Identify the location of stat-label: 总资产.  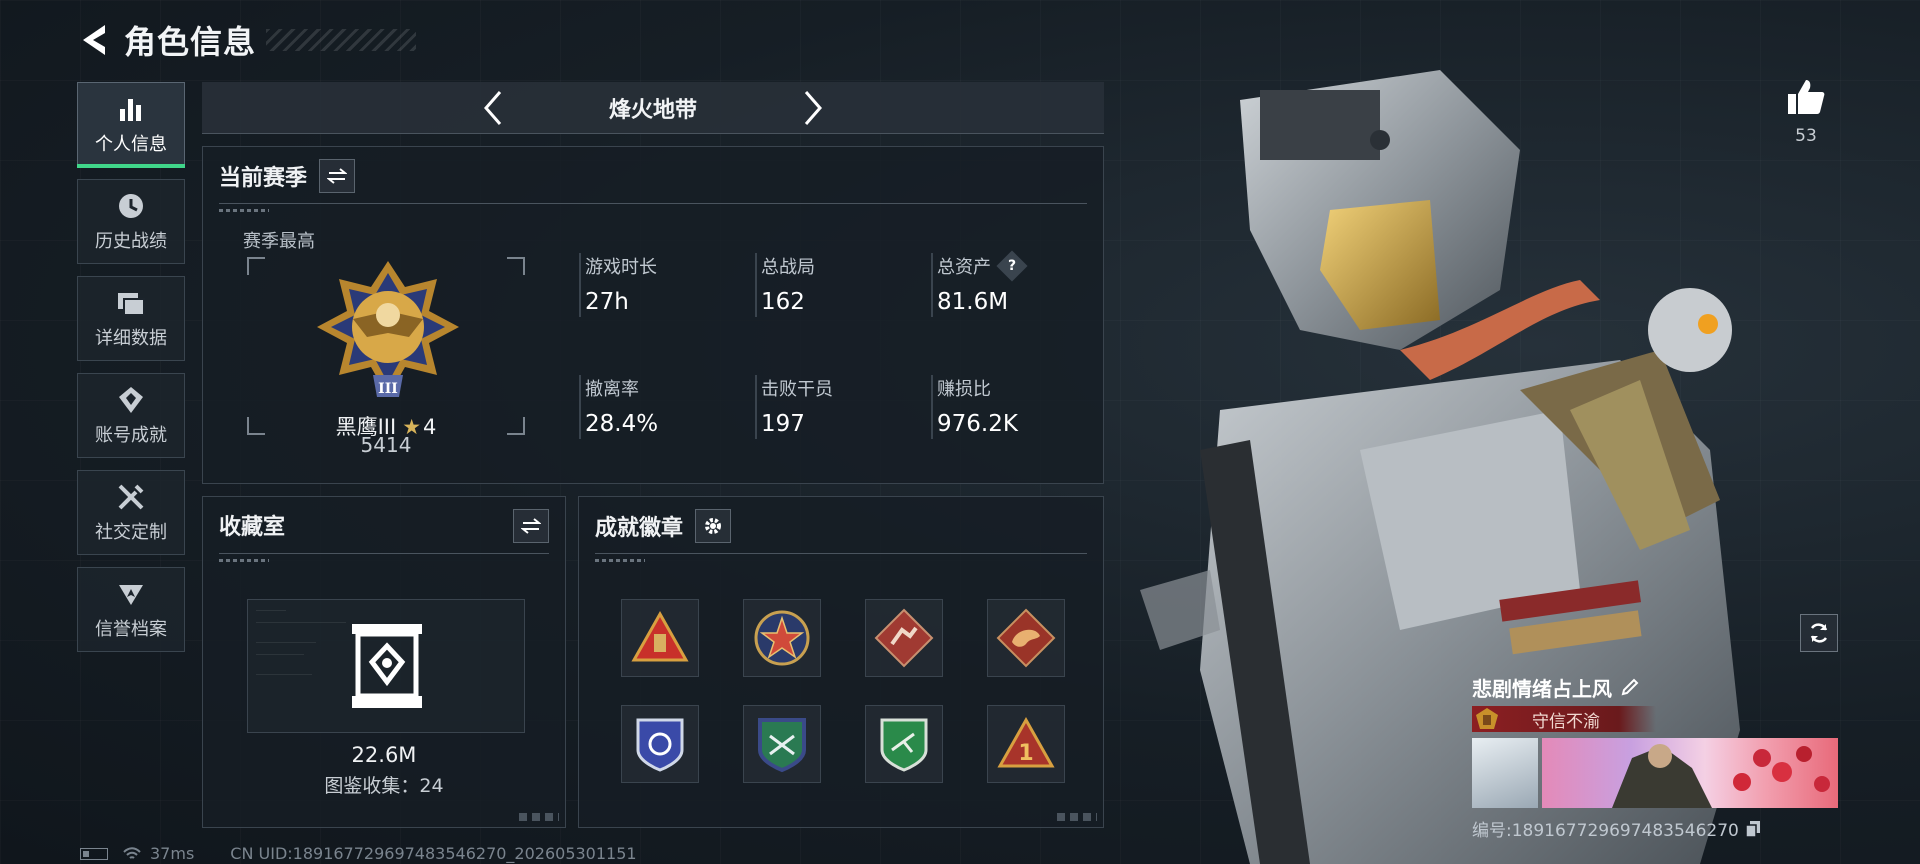
(964, 267).